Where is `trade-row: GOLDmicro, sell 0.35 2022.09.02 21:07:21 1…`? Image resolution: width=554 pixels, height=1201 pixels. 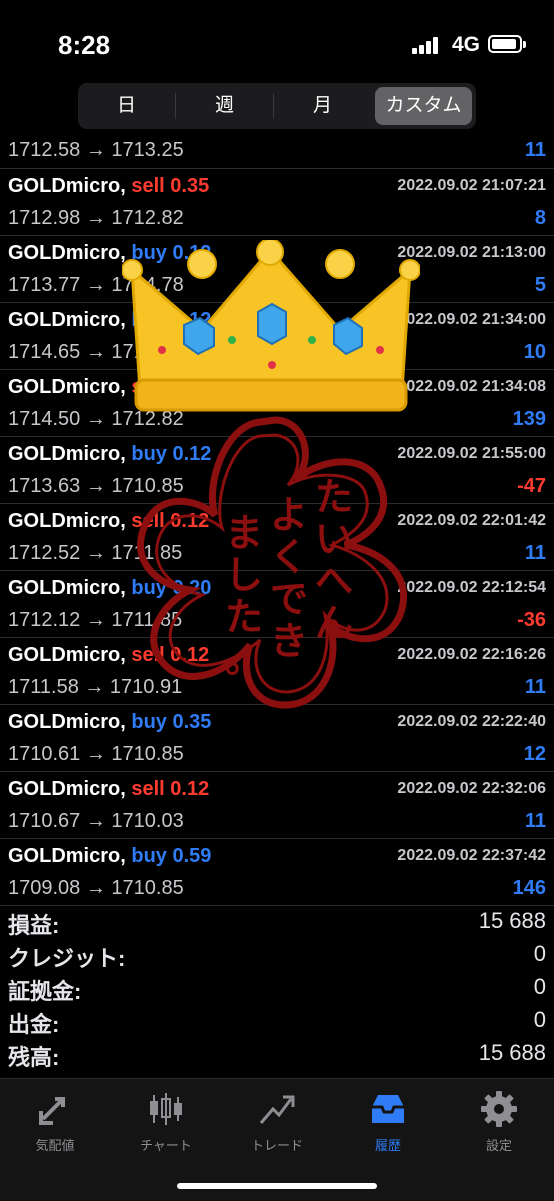 trade-row: GOLDmicro, sell 0.35 2022.09.02 21:07:21 1… is located at coordinates (277, 202).